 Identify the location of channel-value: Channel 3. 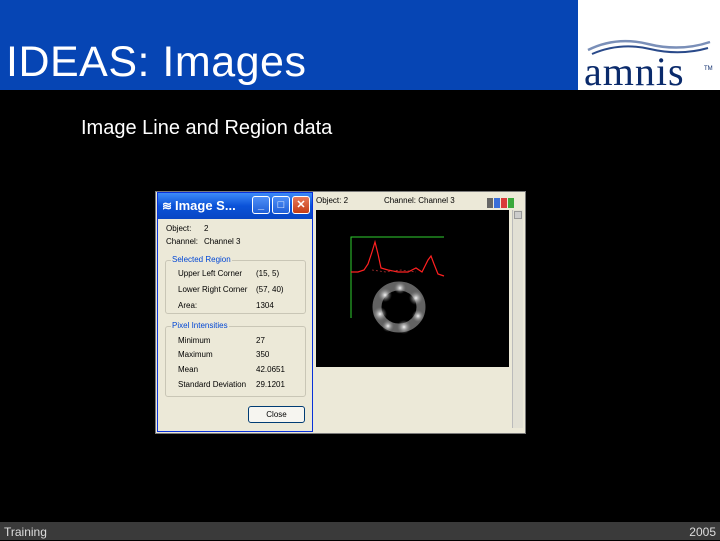
(222, 241).